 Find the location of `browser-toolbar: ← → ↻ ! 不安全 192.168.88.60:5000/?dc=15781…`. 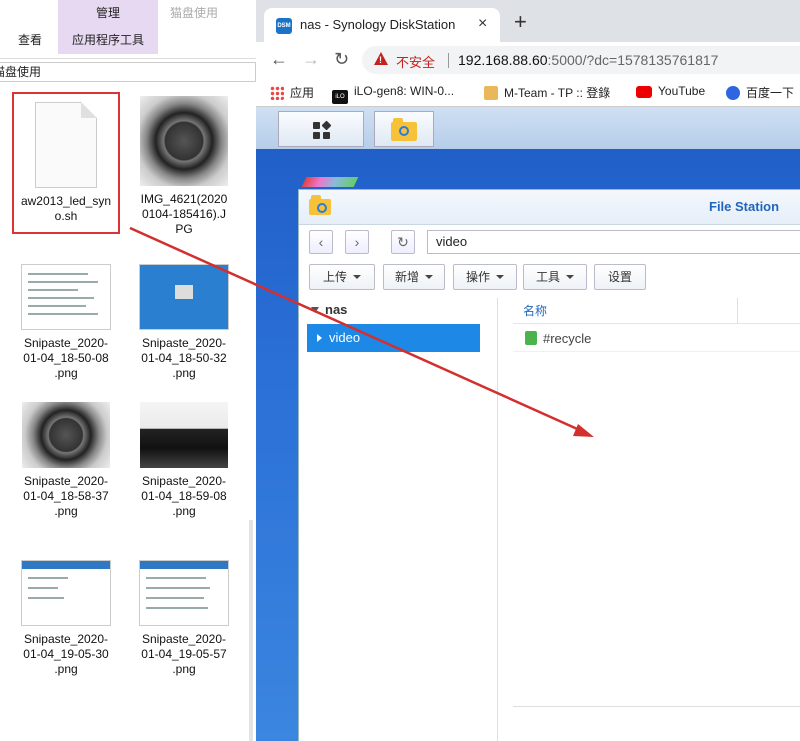

browser-toolbar: ← → ↻ ! 不安全 192.168.88.60:5000/?dc=15781… is located at coordinates (528, 60).